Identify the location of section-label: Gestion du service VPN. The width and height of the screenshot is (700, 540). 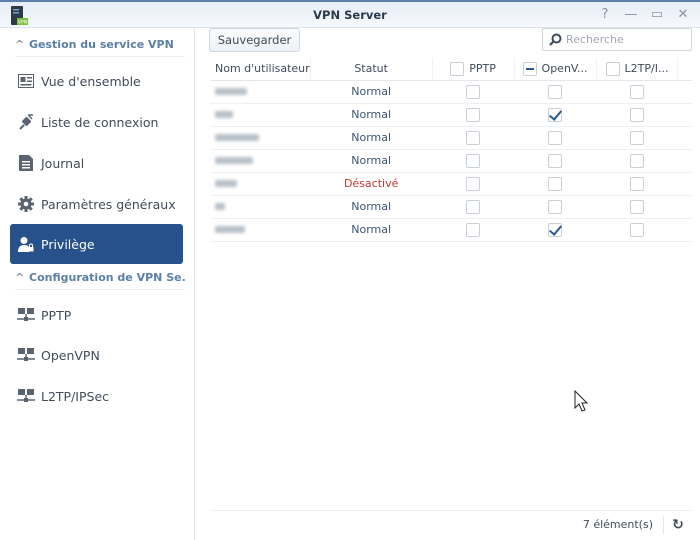
(101, 44).